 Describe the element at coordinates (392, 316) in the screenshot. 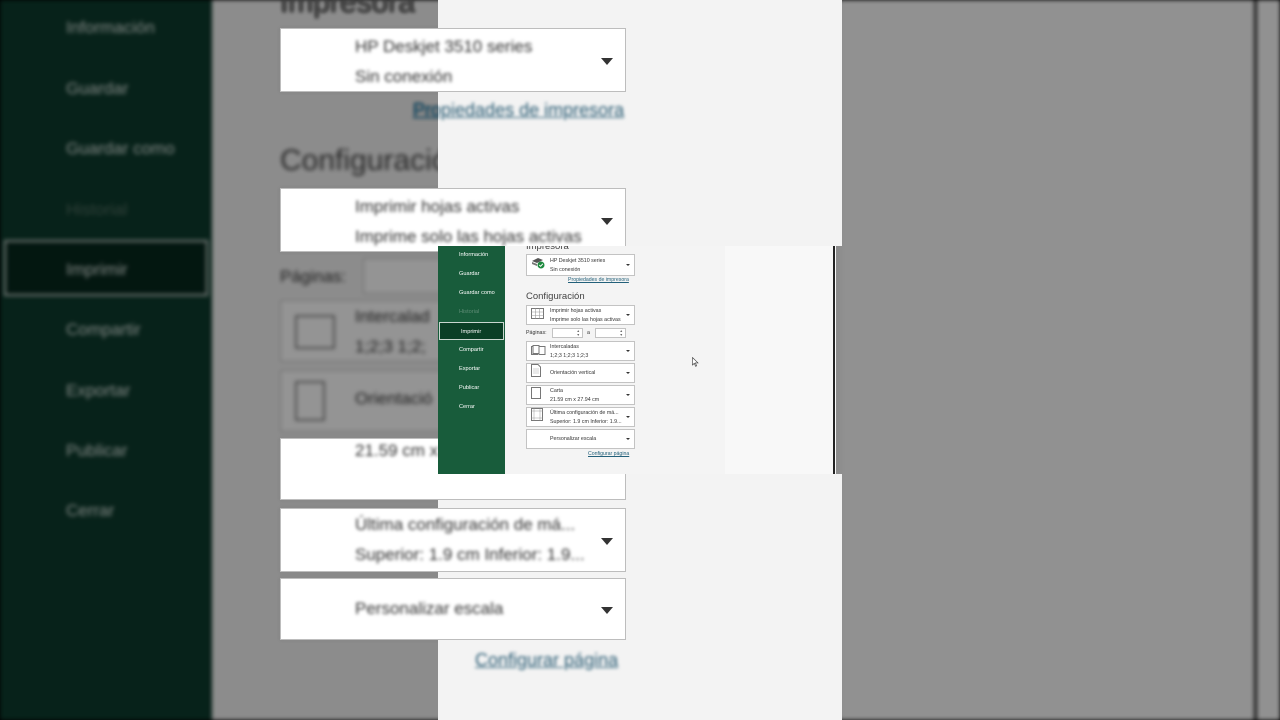

I see `bg-collate-title: Intercalad` at that location.